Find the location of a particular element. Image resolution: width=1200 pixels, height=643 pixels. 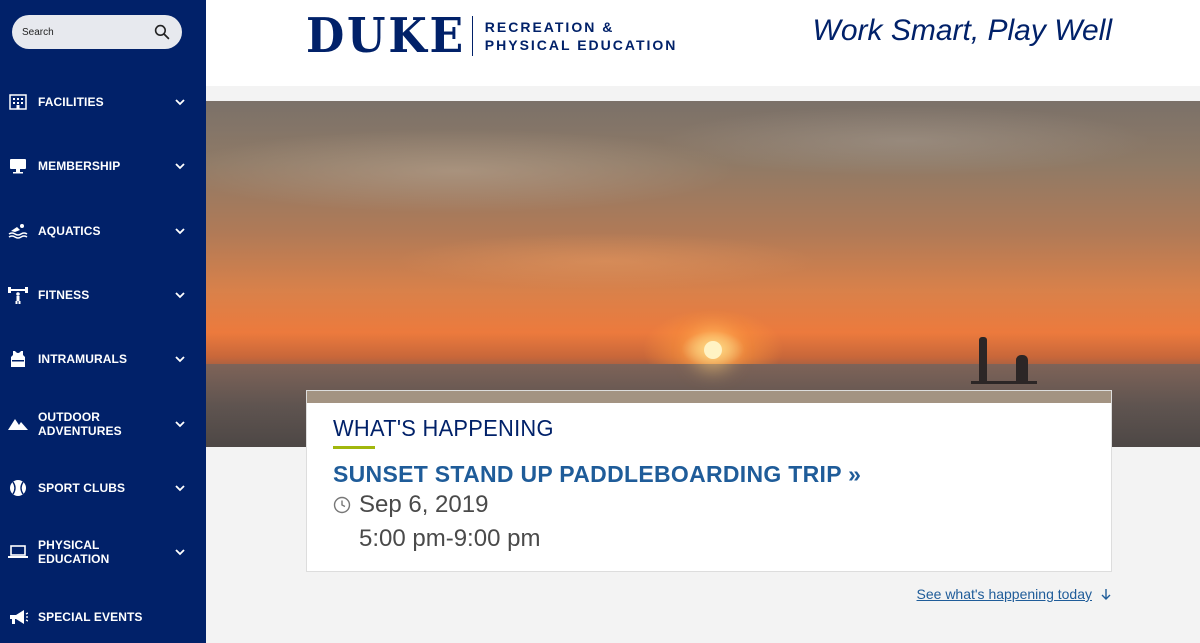

sidebar-item-aquatics: AQUATICS is located at coordinates (103, 231).